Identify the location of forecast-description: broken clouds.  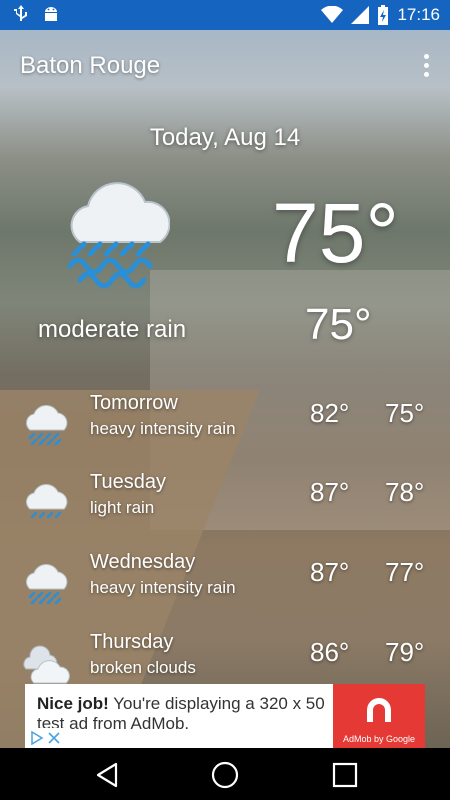
(143, 667).